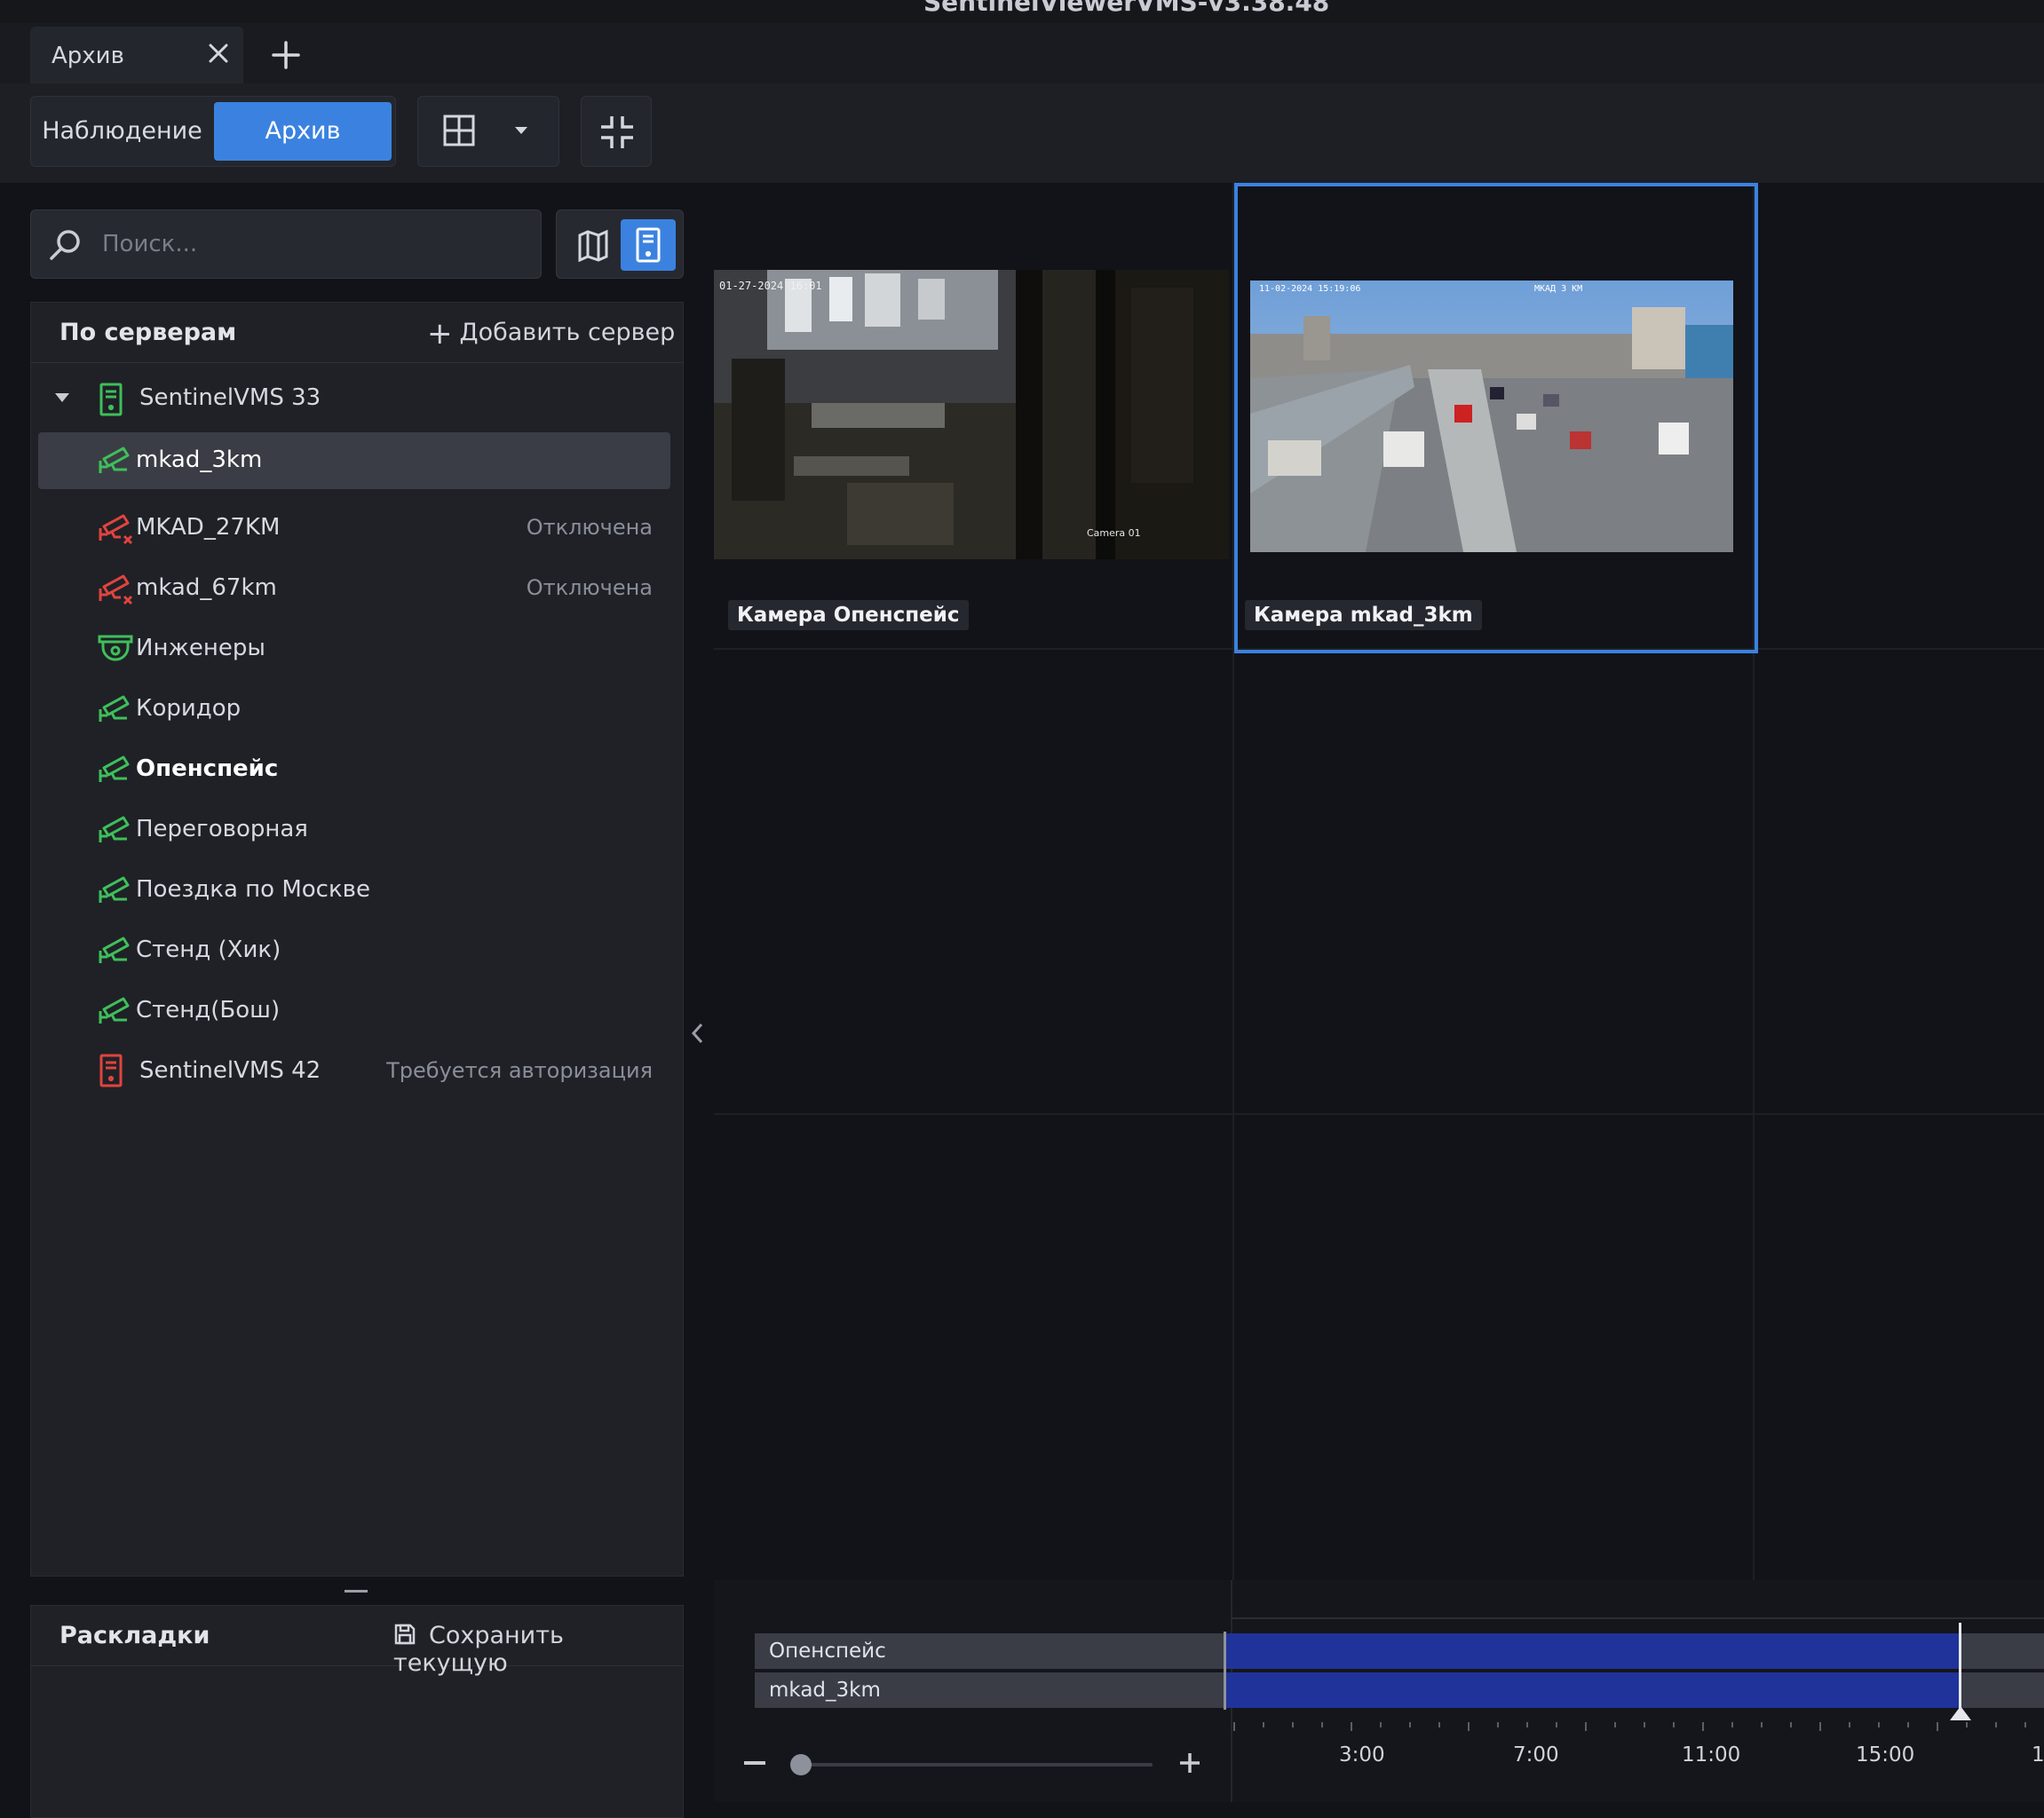 This screenshot has height=1818, width=2044. What do you see at coordinates (65, 245) in the screenshot?
I see `search-icon` at bounding box center [65, 245].